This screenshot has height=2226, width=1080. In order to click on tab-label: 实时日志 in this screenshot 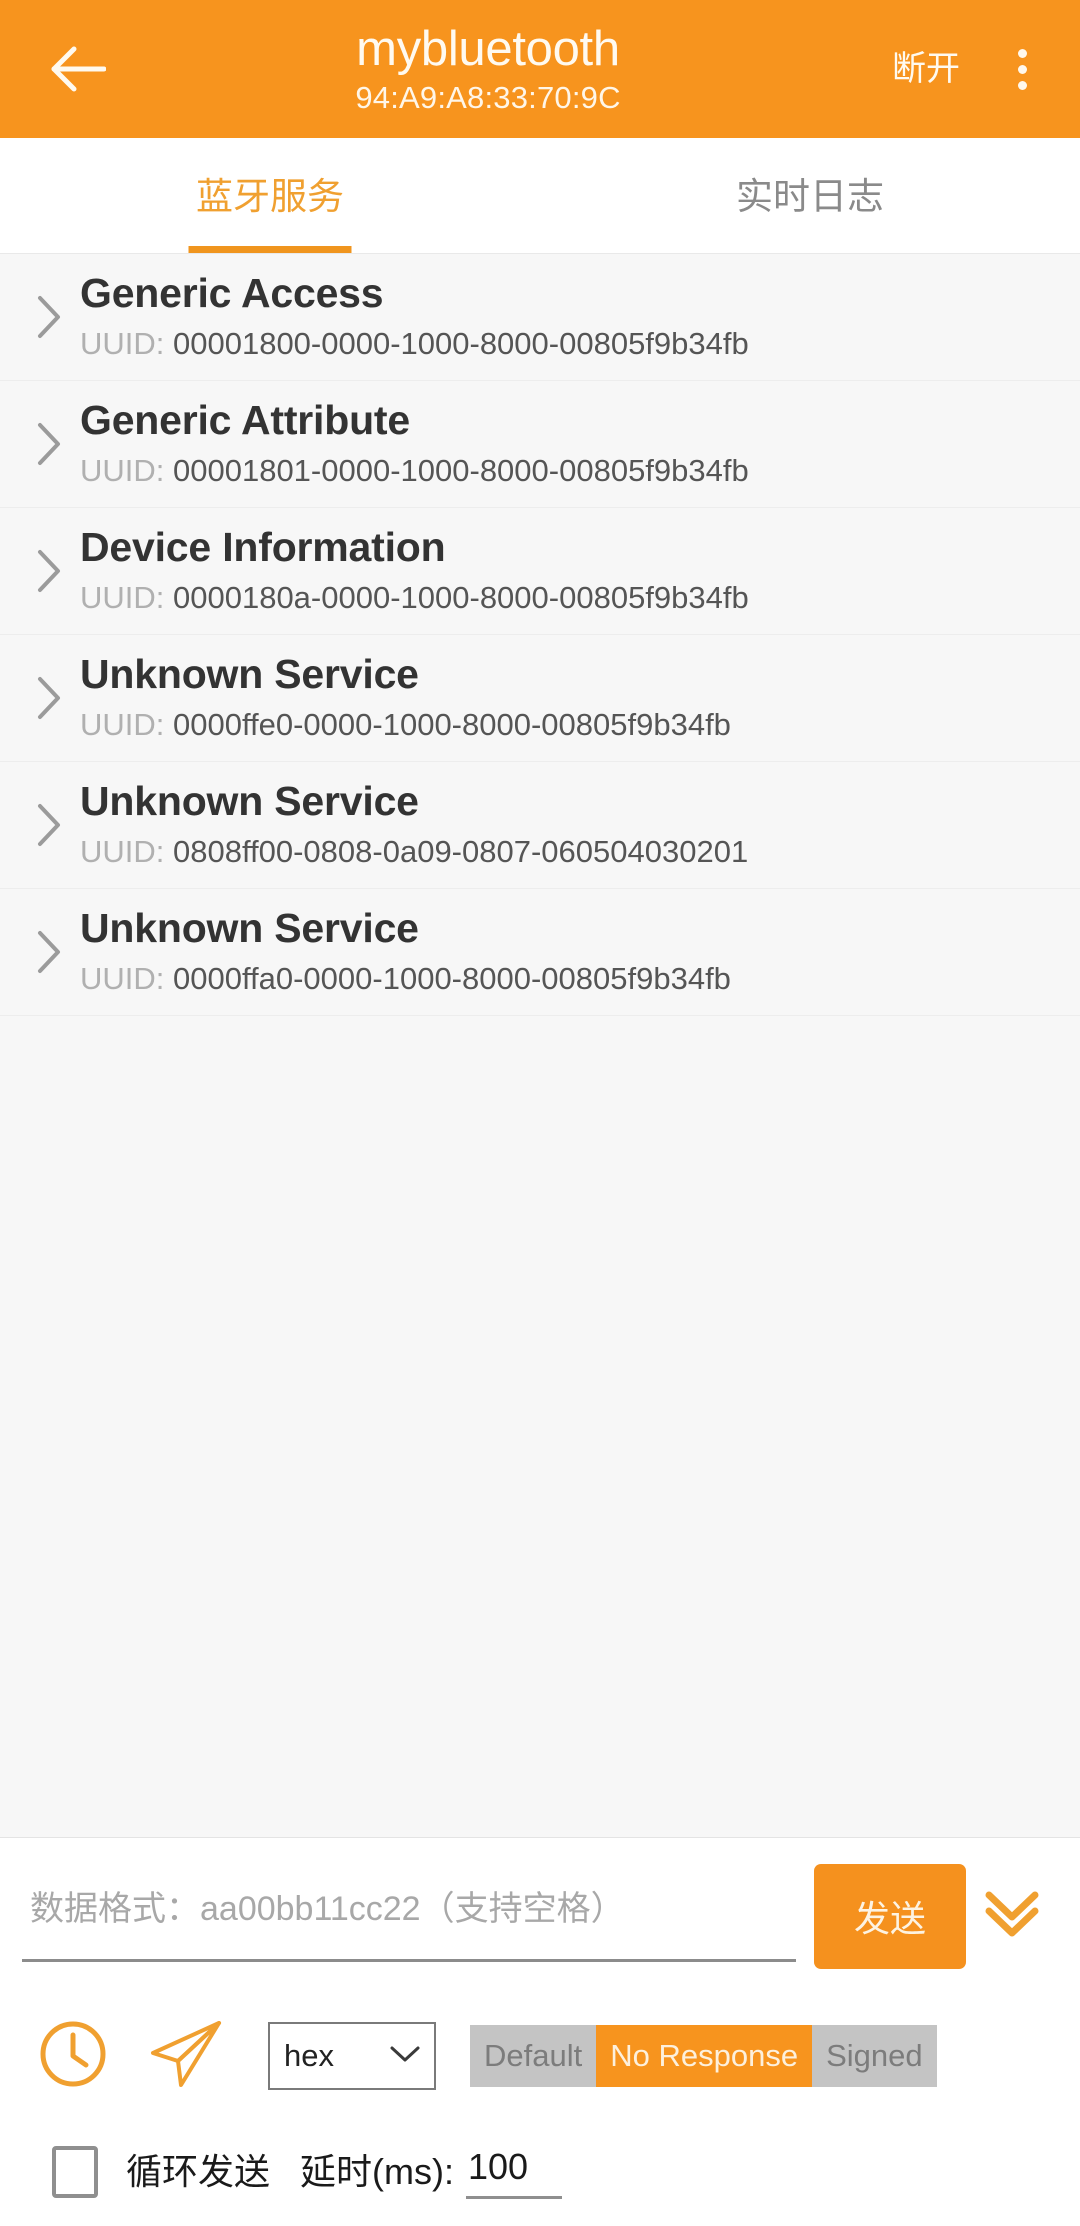, I will do `click(810, 196)`.